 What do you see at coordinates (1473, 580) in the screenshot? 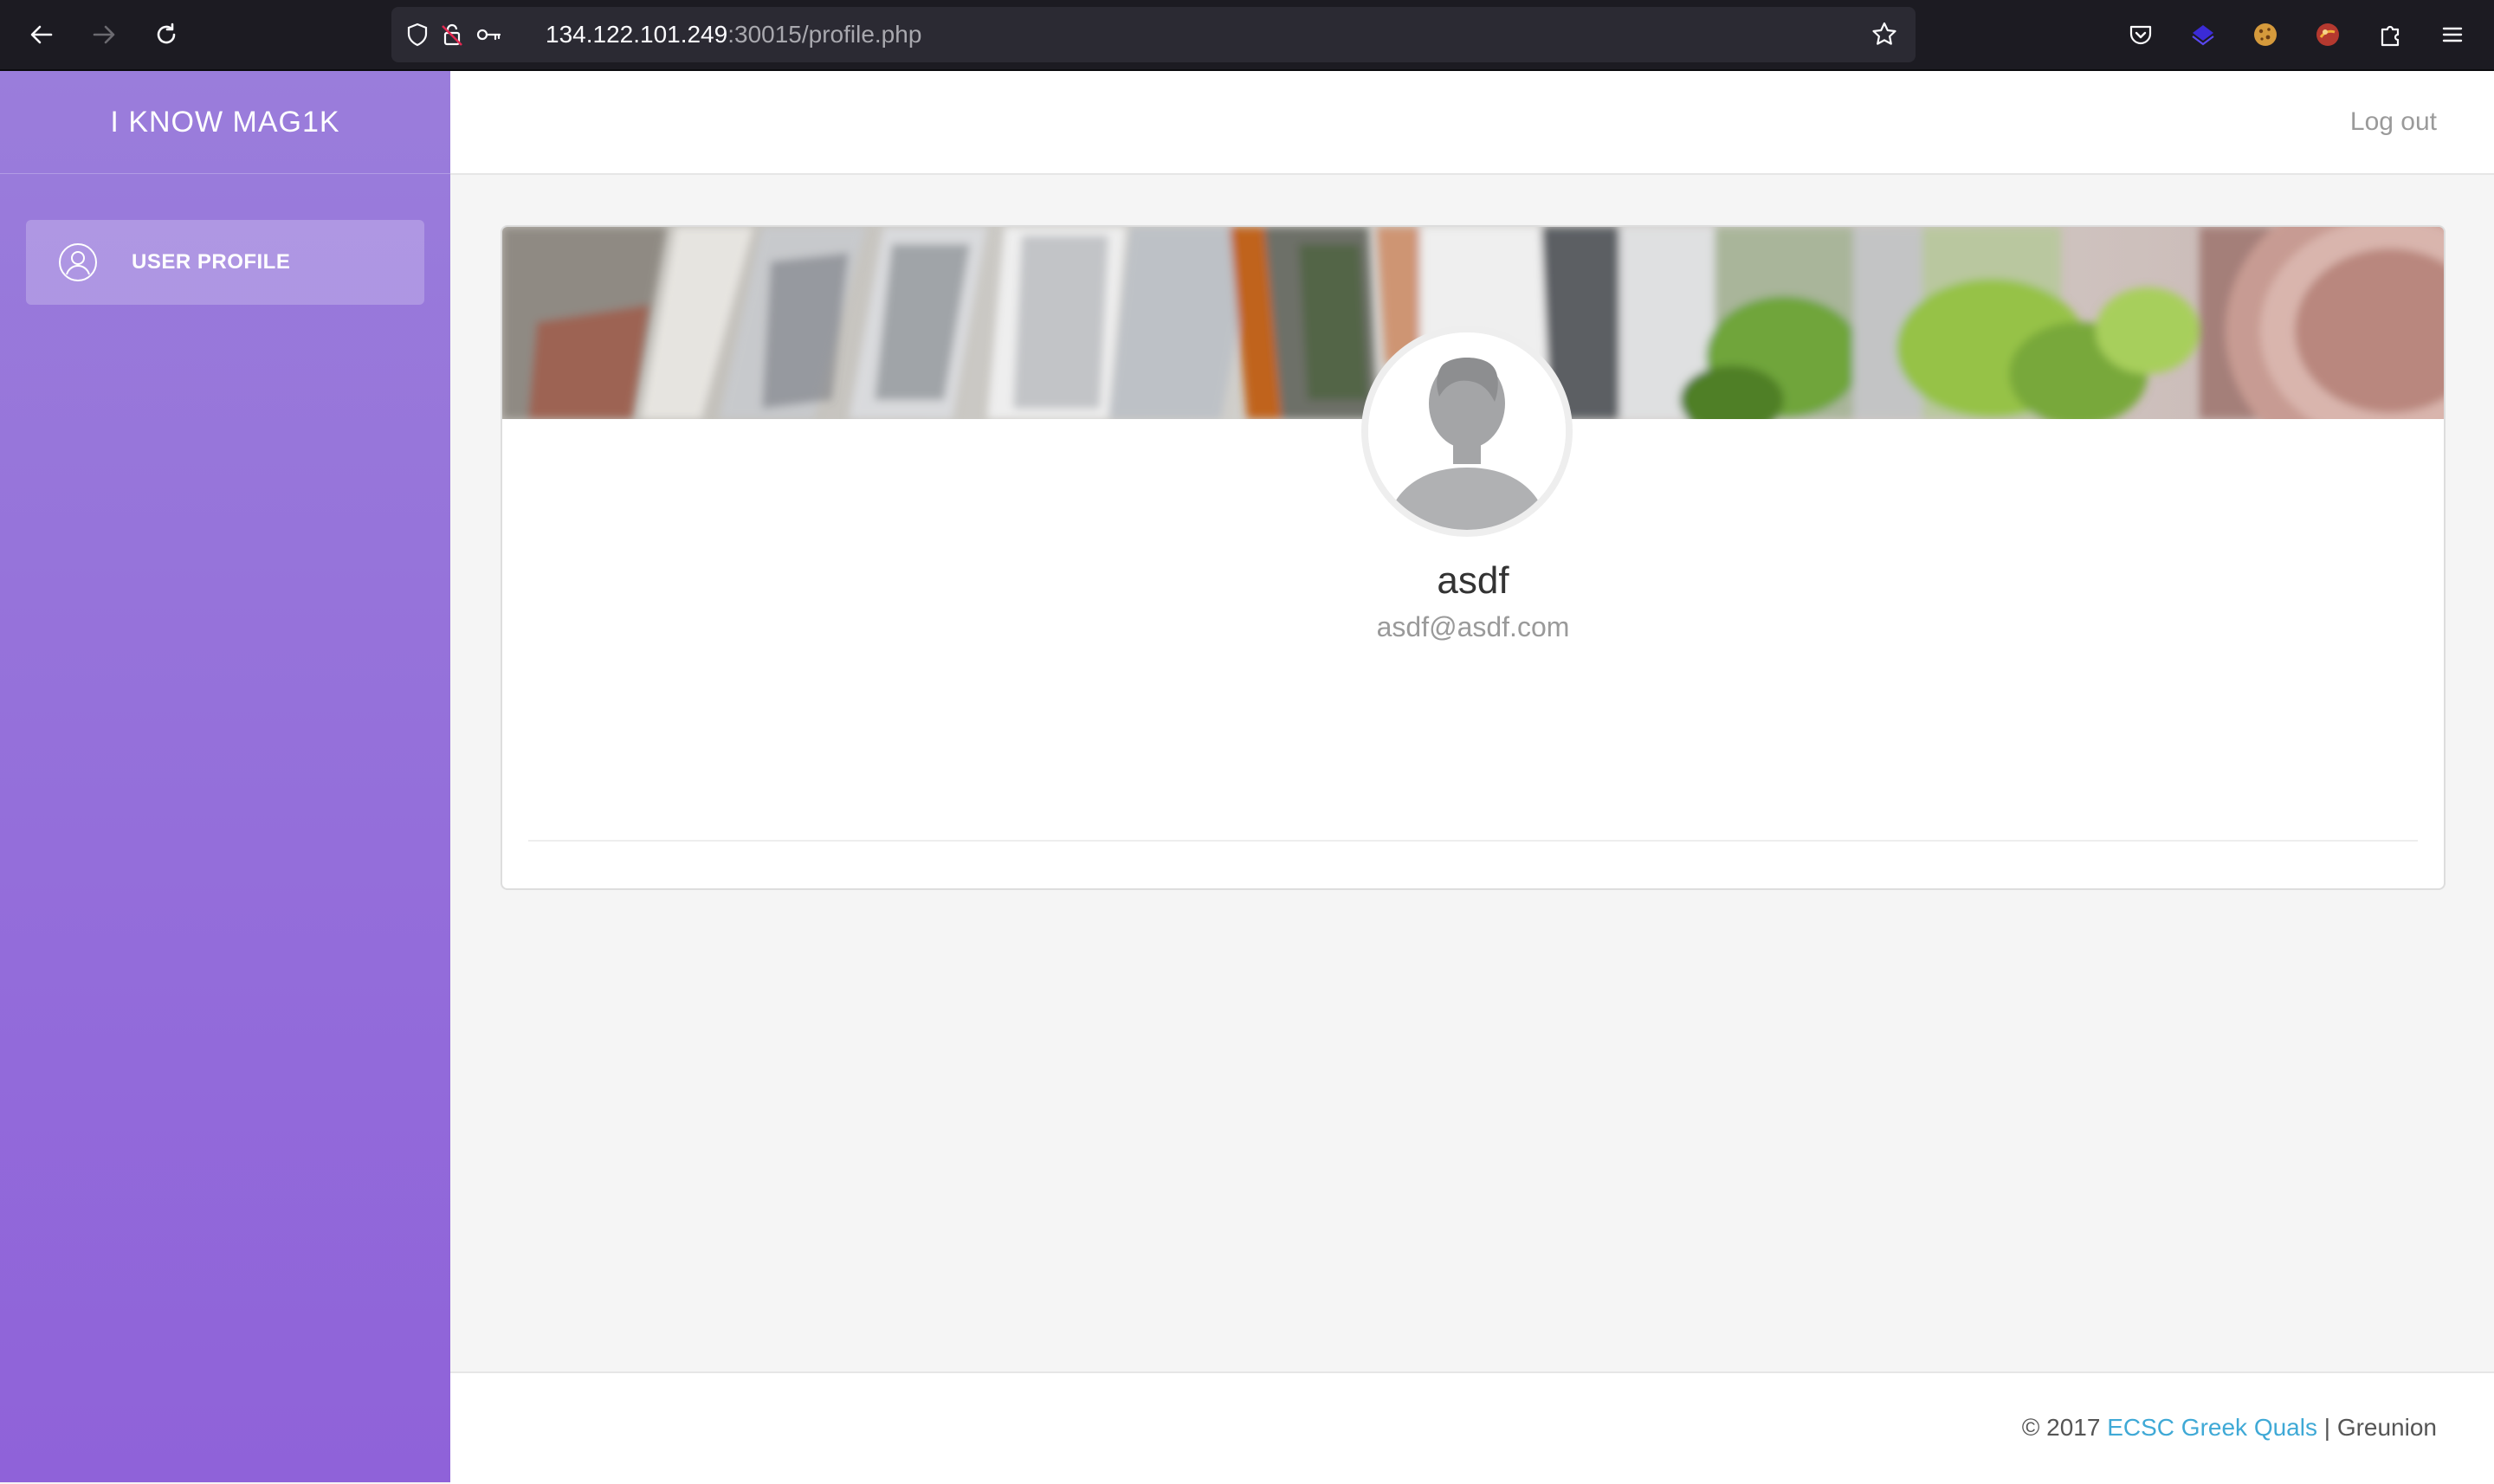
I see `profile-username: asdf` at bounding box center [1473, 580].